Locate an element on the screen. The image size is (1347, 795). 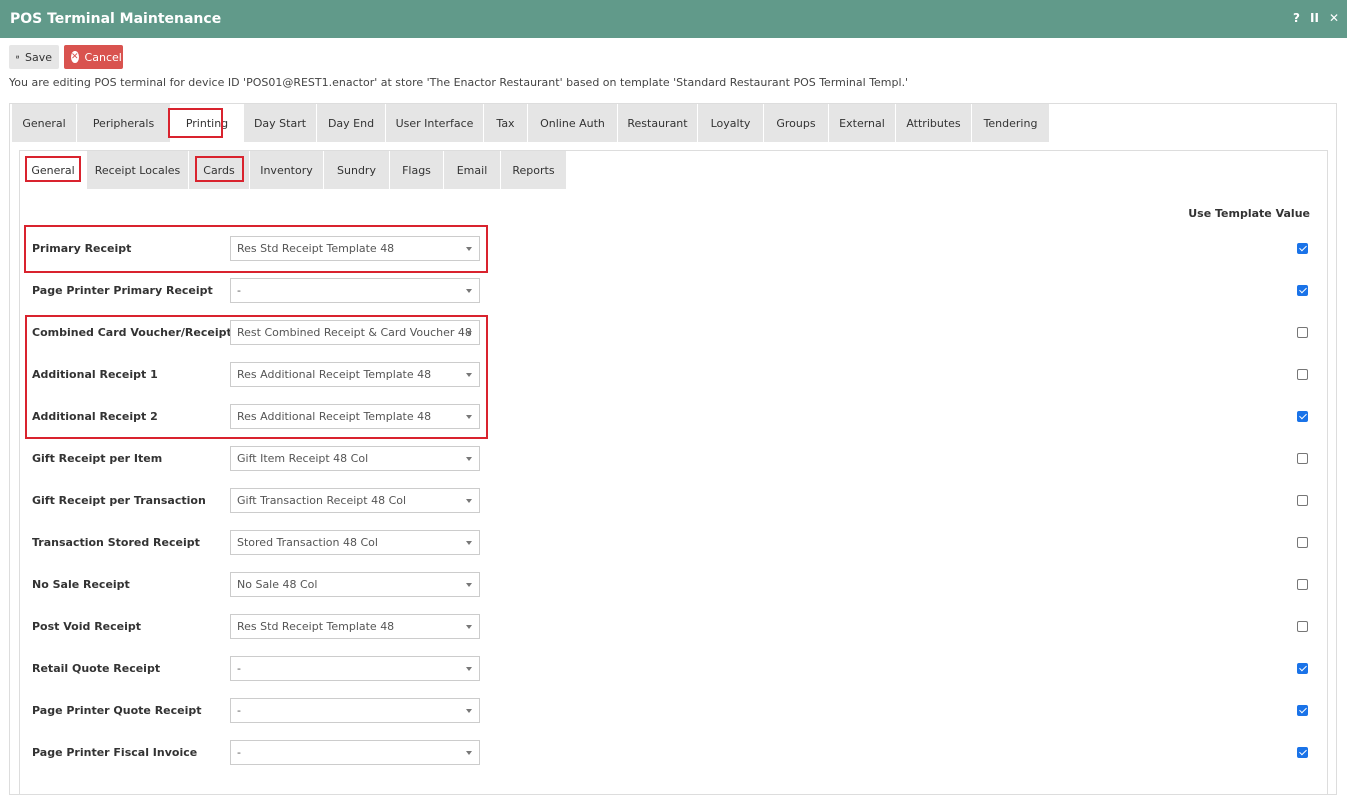
tab-printing: Printing is located at coordinates (207, 123).